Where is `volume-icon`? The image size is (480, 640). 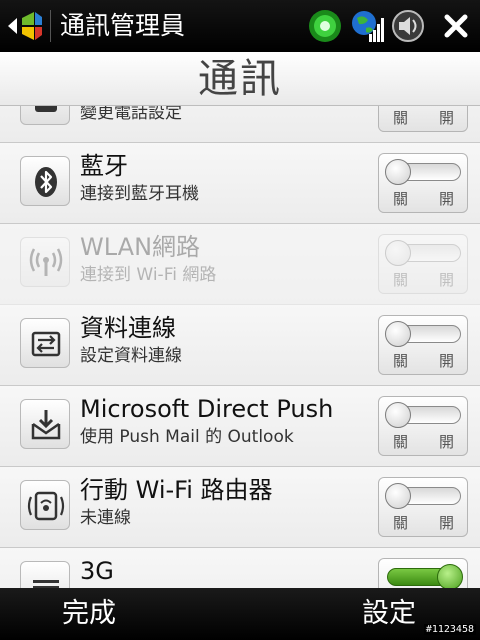 volume-icon is located at coordinates (408, 26).